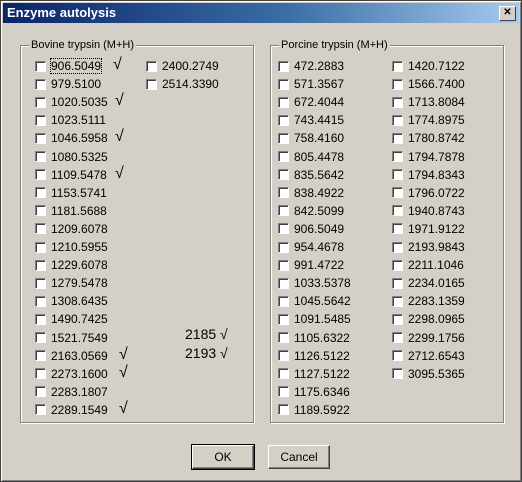 The image size is (522, 482). What do you see at coordinates (71, 265) in the screenshot?
I see `mass-checkbox-item: 1229.6078` at bounding box center [71, 265].